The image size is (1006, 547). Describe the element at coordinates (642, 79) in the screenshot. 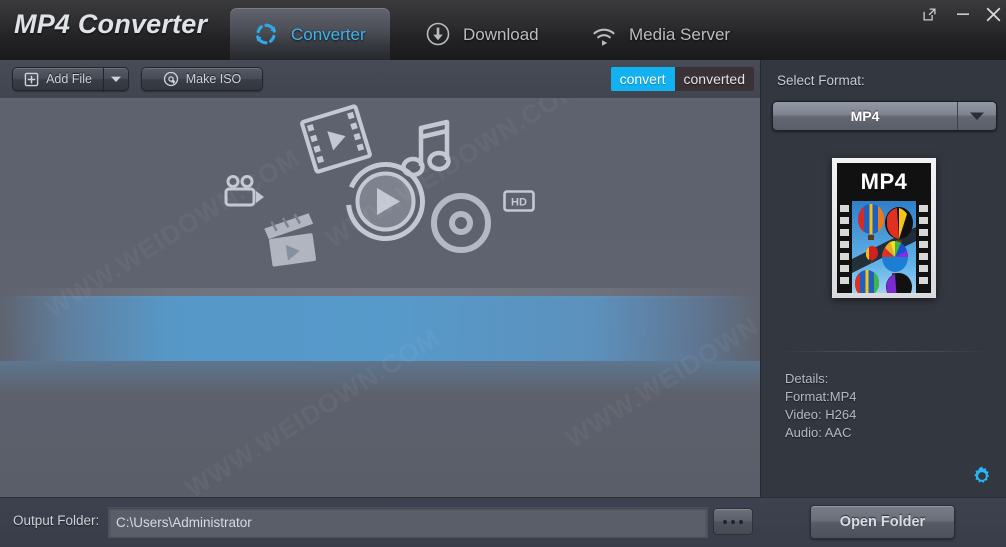

I see `convert-tab: convert` at that location.